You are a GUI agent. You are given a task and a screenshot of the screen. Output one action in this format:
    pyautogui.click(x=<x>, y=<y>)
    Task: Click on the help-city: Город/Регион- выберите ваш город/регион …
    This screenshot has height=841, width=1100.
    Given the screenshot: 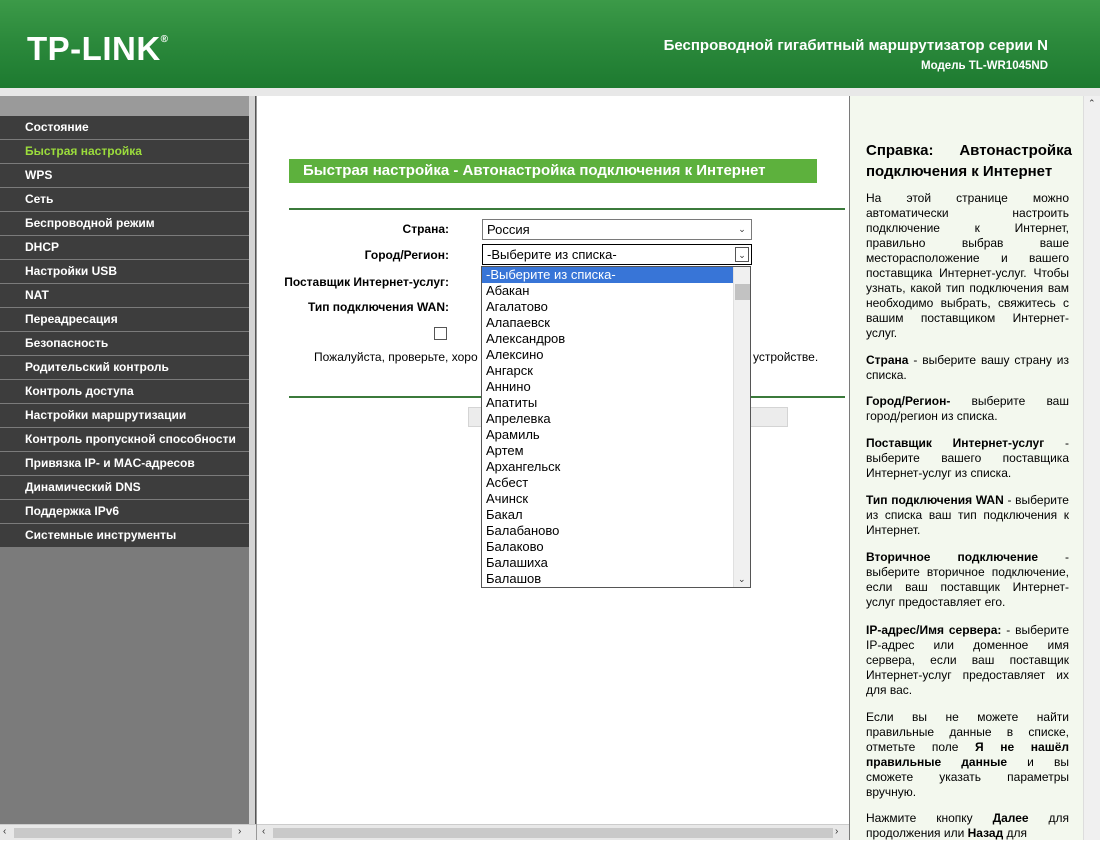 What is the action you would take?
    pyautogui.click(x=967, y=408)
    